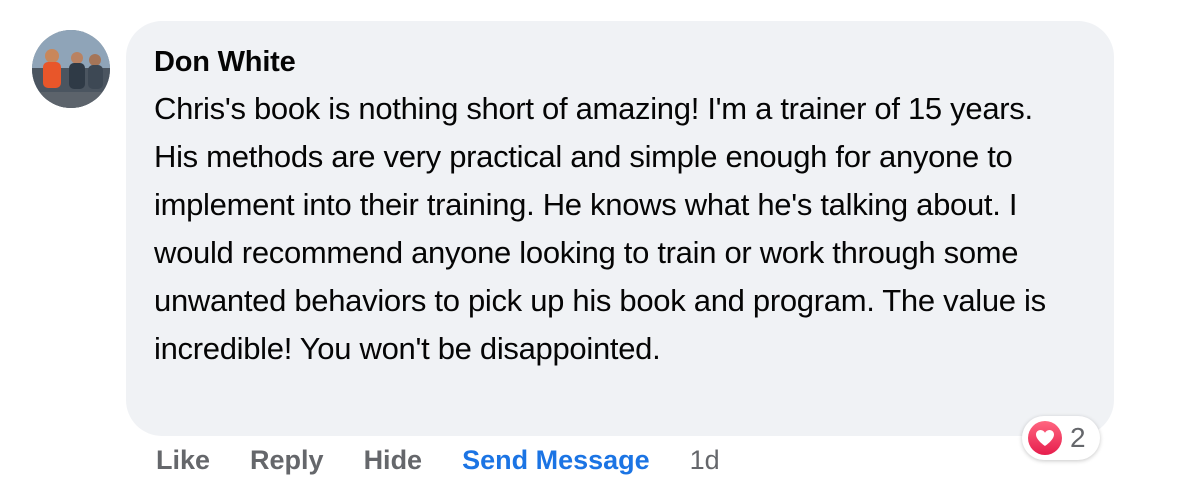 This screenshot has height=490, width=1200. What do you see at coordinates (556, 460) in the screenshot?
I see `send-message-button: Send Message` at bounding box center [556, 460].